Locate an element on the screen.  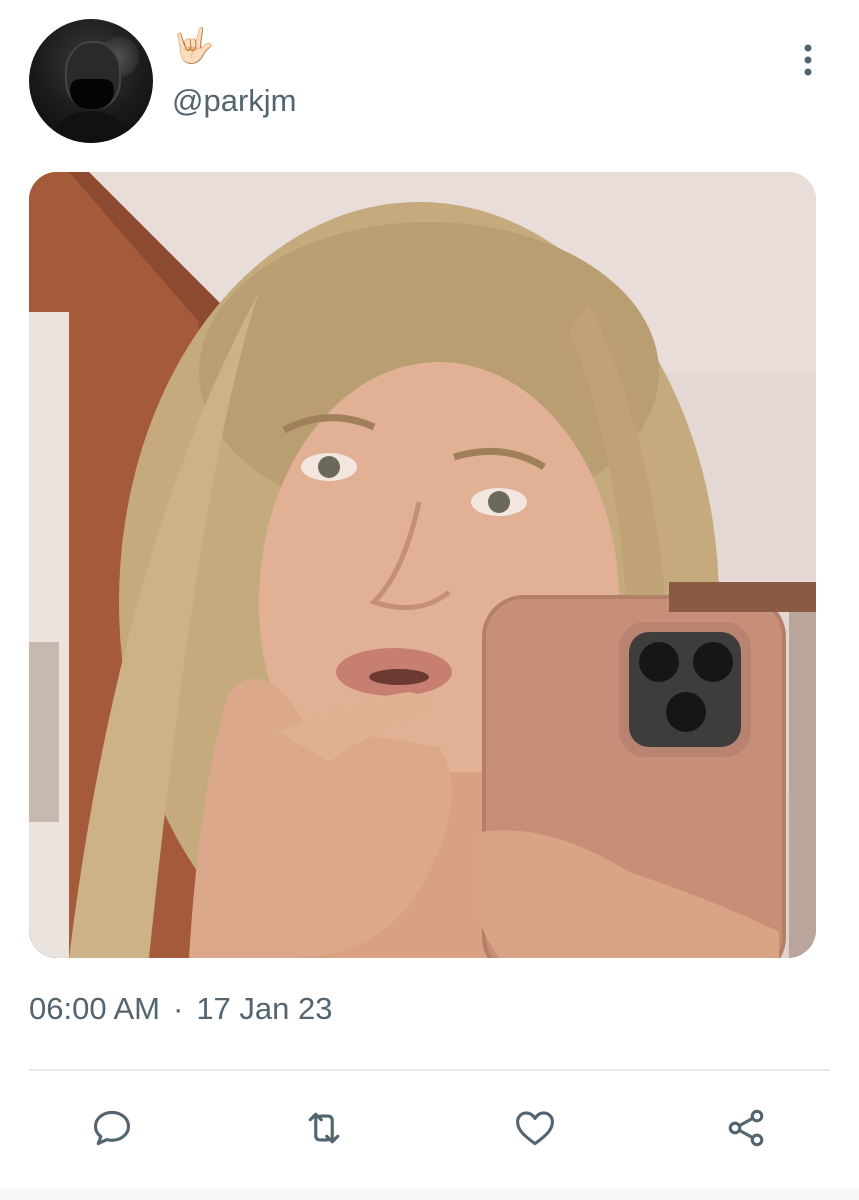
avatar-mask is located at coordinates (92, 94).